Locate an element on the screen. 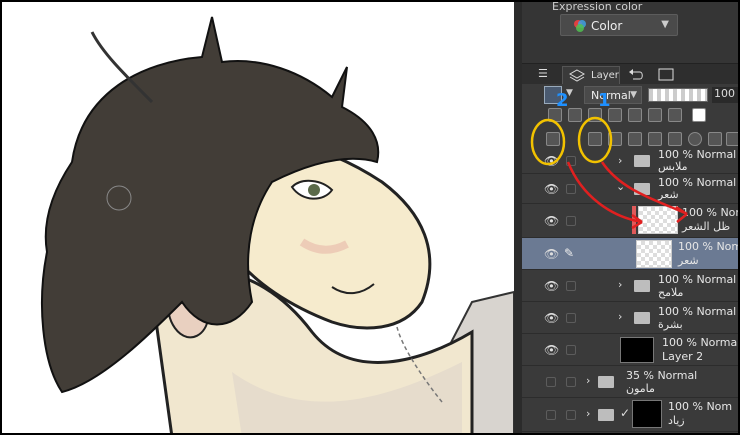 The height and width of the screenshot is (435, 740). panel-tabs: ☰ Layer is located at coordinates (630, 74).